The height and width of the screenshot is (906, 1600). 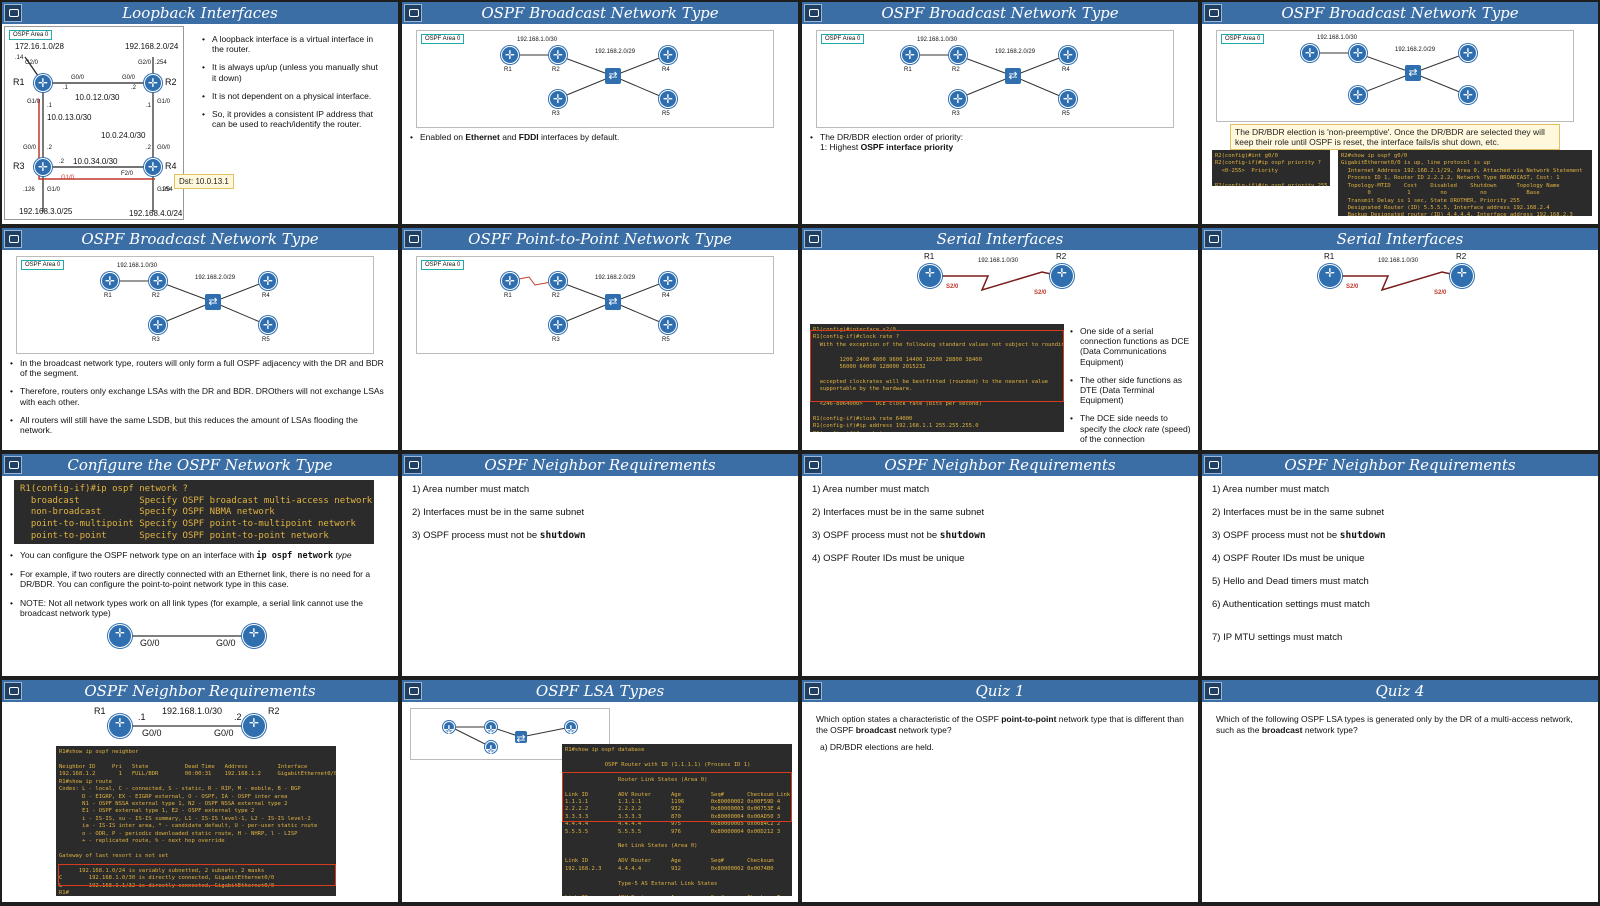 What do you see at coordinates (153, 167) in the screenshot?
I see `router-r4-icon` at bounding box center [153, 167].